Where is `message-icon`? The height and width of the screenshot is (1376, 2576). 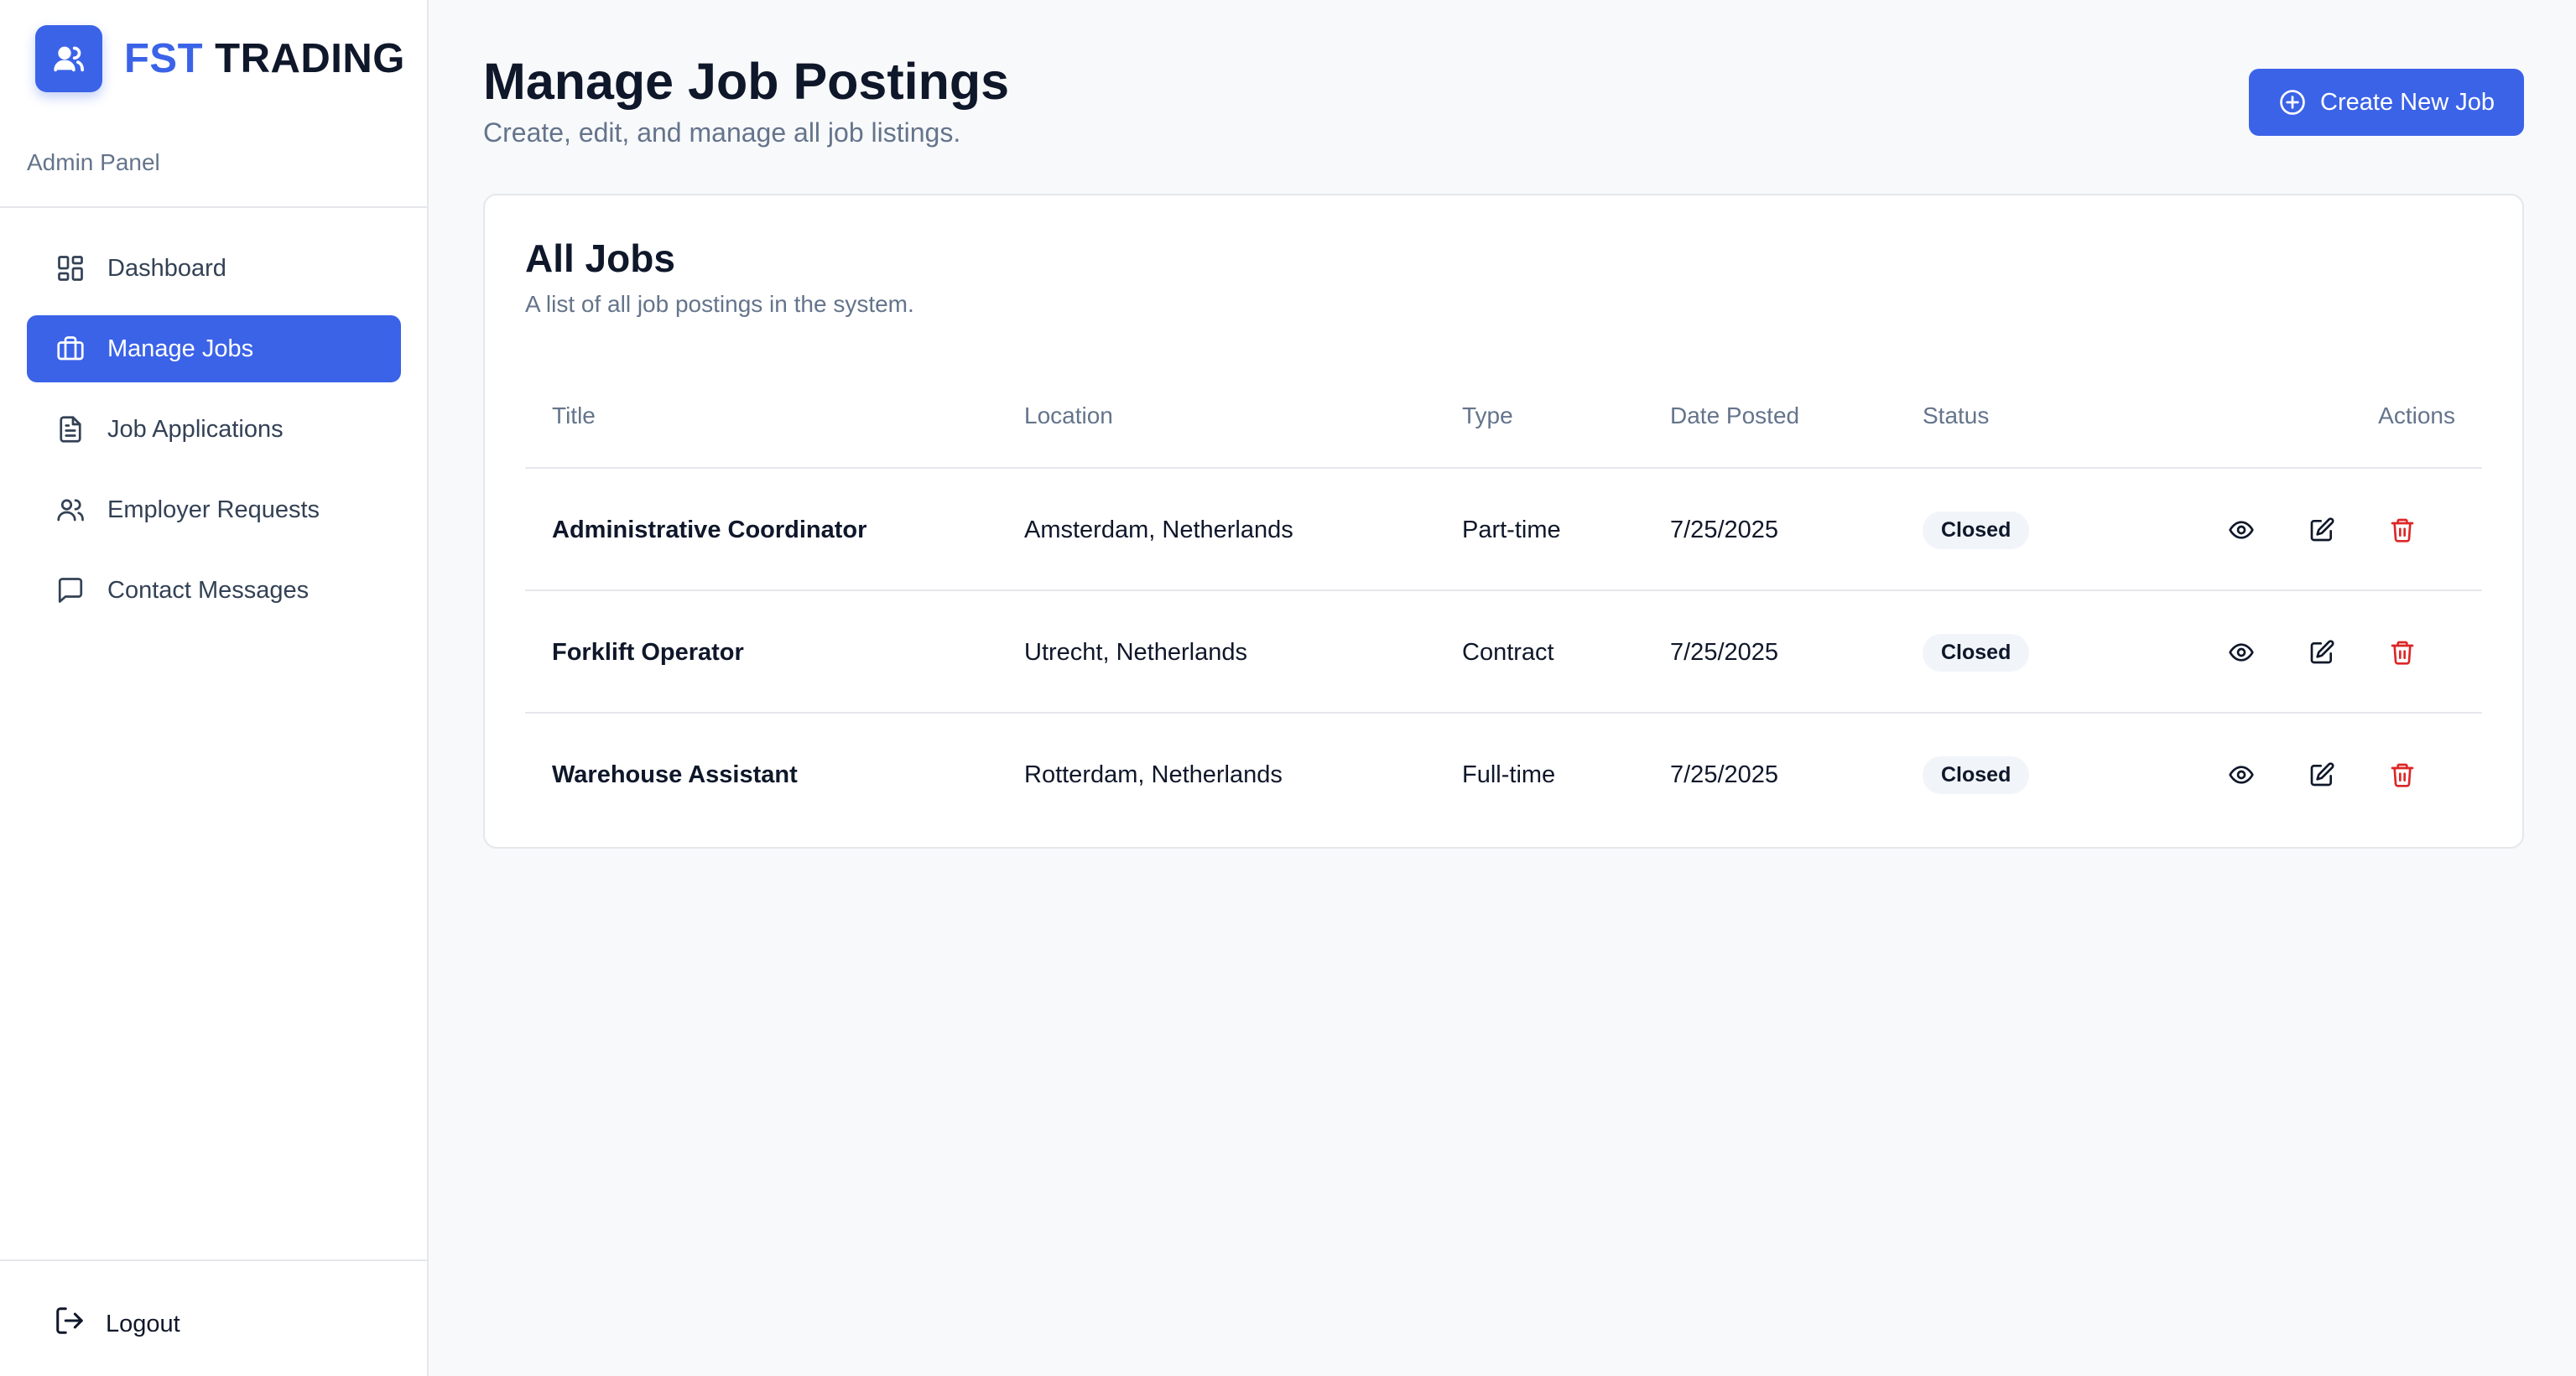
message-icon is located at coordinates (70, 590).